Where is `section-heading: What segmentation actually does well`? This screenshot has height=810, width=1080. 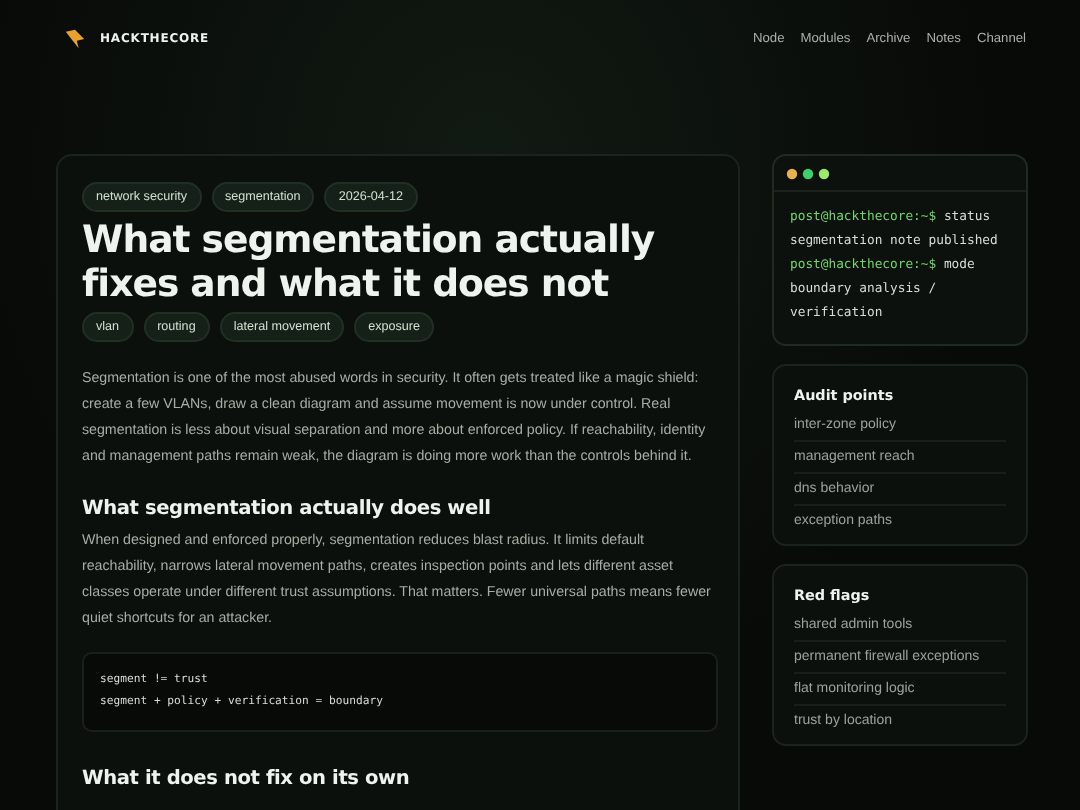
section-heading: What segmentation actually does well is located at coordinates (287, 509).